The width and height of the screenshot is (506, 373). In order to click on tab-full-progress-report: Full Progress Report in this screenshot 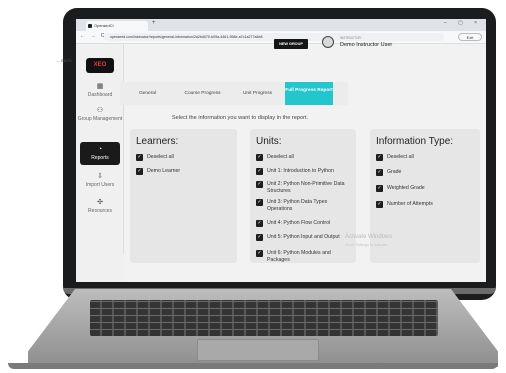, I will do `click(309, 93)`.